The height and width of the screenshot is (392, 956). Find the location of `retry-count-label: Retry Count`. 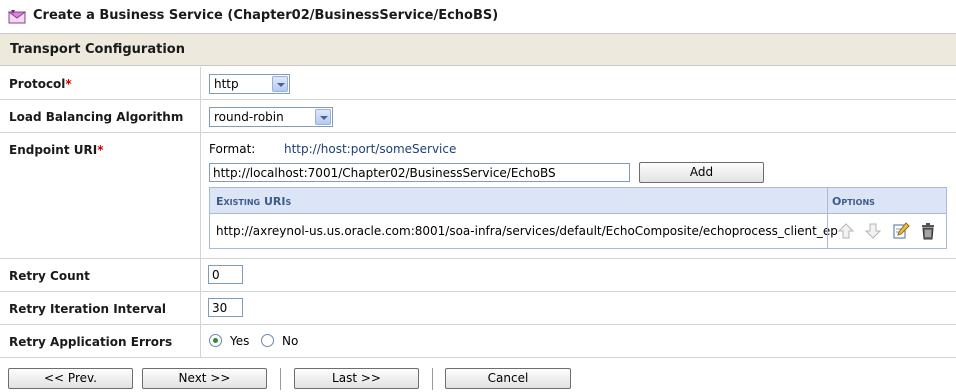

retry-count-label: Retry Count is located at coordinates (49, 276).